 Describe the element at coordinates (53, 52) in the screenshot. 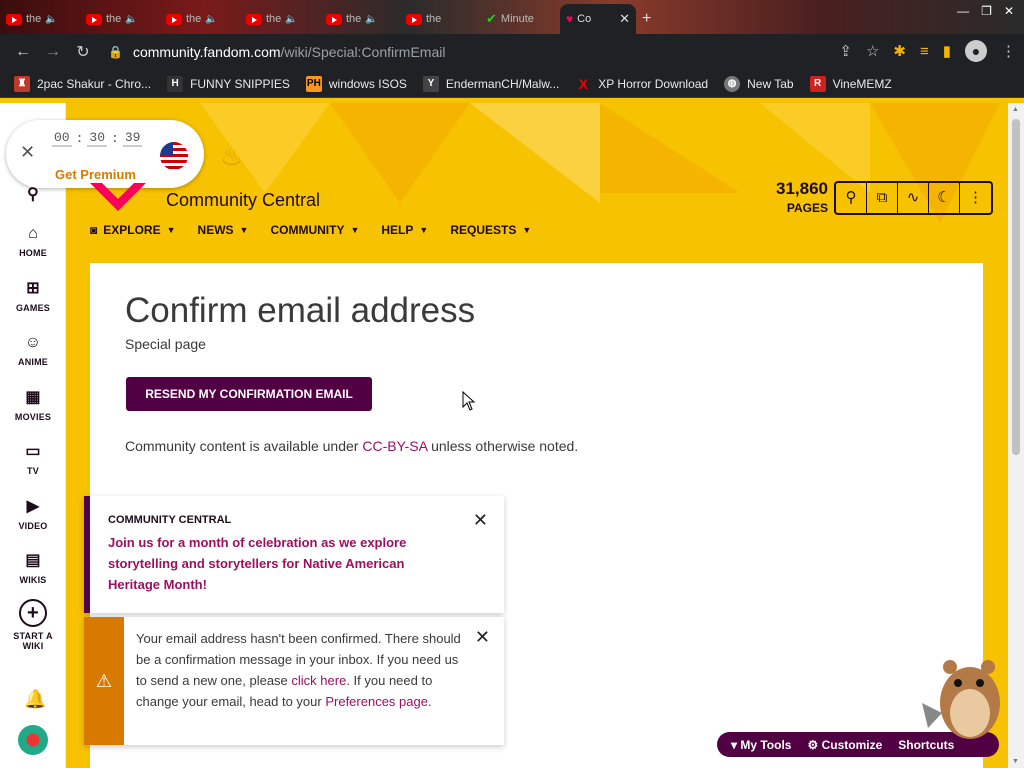

I see `forward-icon: →` at that location.